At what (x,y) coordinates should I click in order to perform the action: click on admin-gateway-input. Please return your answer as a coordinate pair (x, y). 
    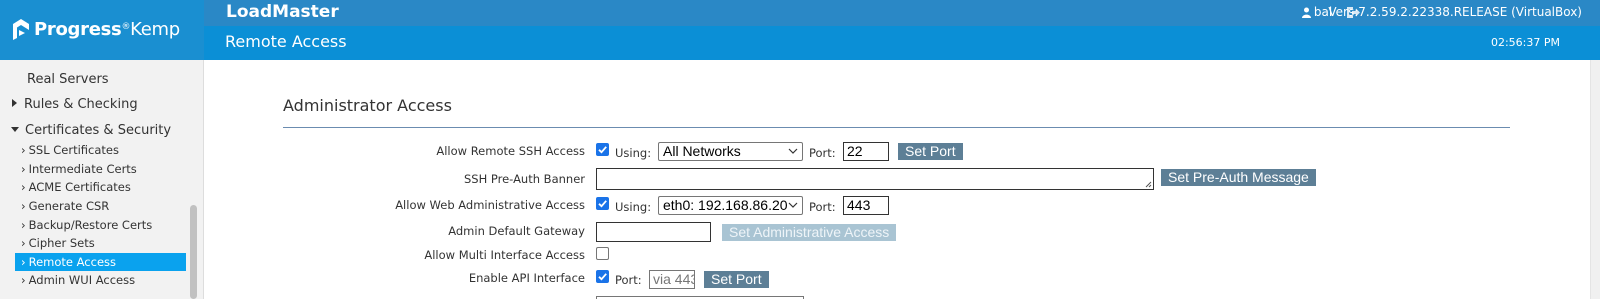
    Looking at the image, I should click on (653, 232).